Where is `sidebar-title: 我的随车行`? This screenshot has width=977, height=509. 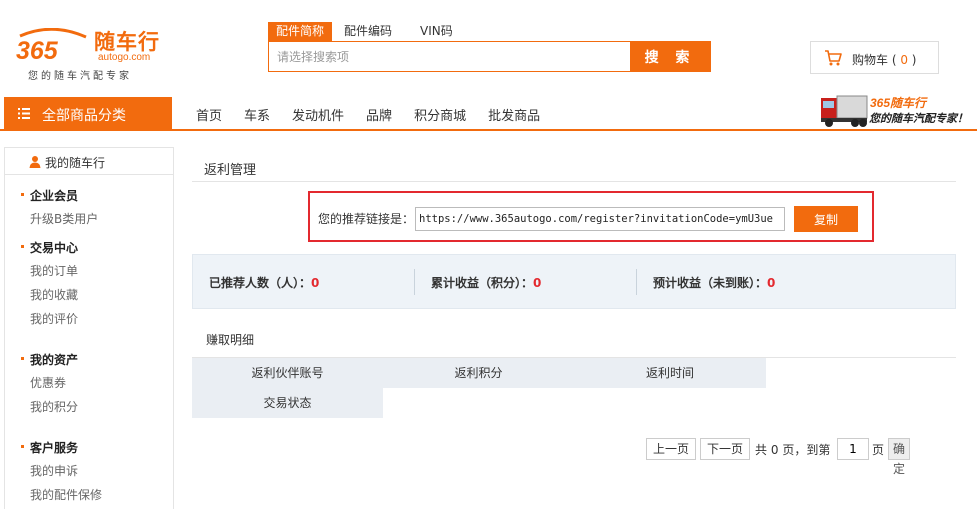
sidebar-title: 我的随车行 is located at coordinates (75, 163).